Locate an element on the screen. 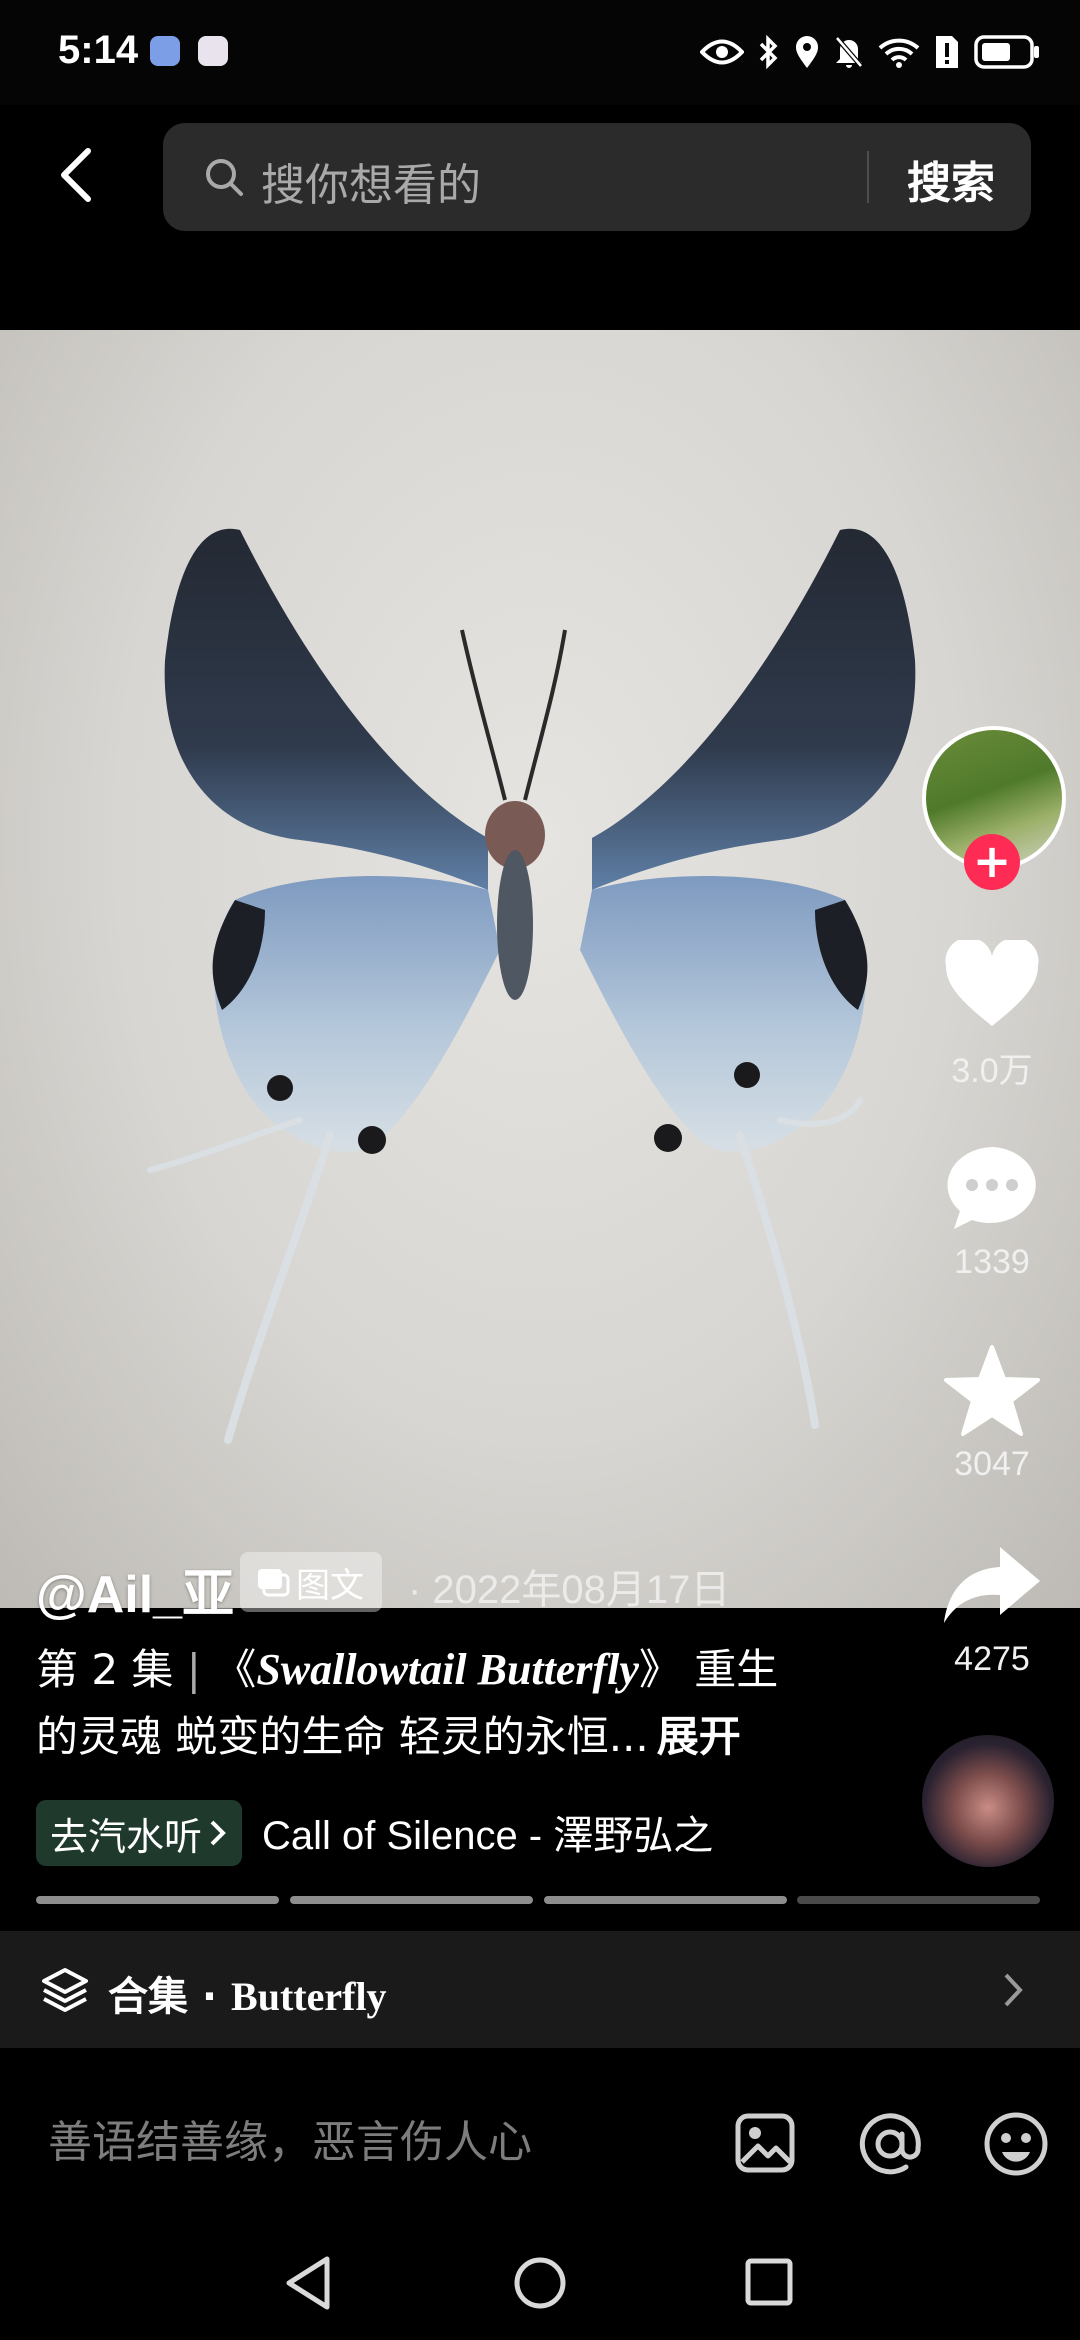  star-icon is located at coordinates (992, 1390).